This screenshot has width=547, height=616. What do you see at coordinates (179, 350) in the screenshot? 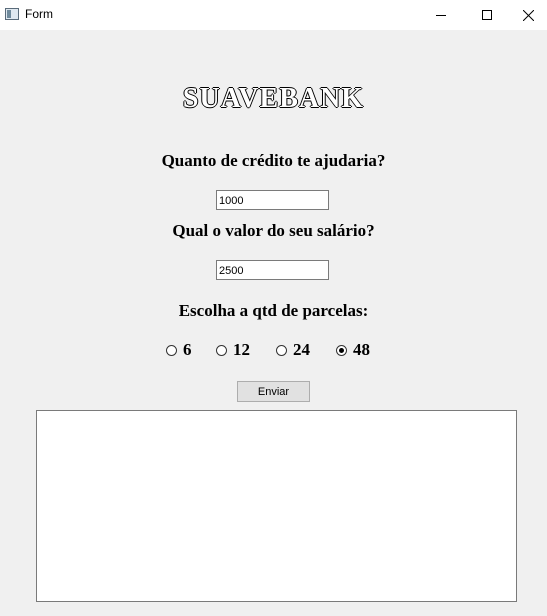
I see `radio-installments-6: 6` at bounding box center [179, 350].